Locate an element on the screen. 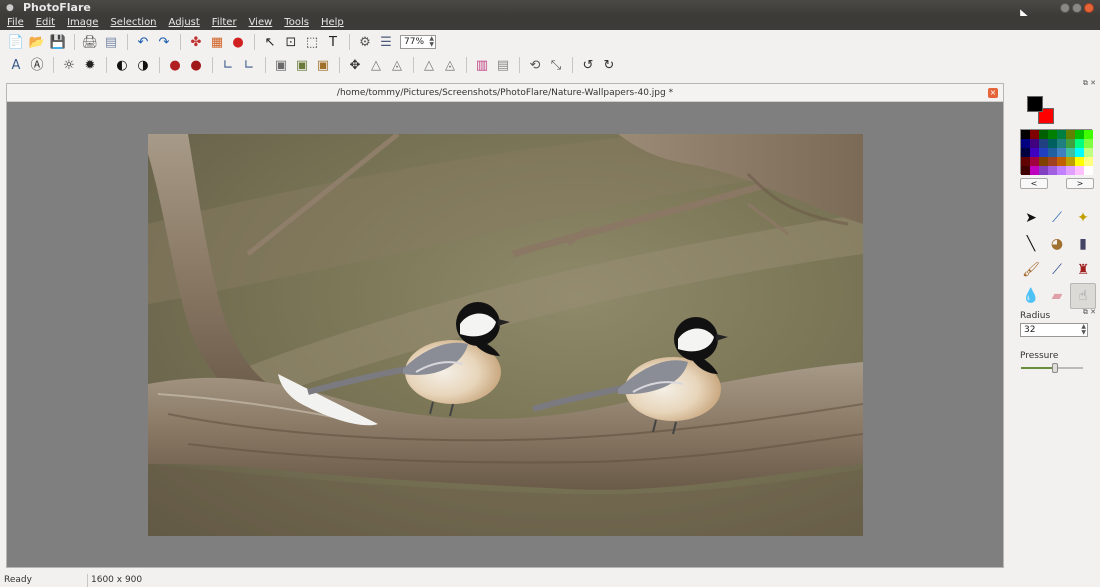 The width and height of the screenshot is (1100, 587). close-window-button is located at coordinates (1089, 8).